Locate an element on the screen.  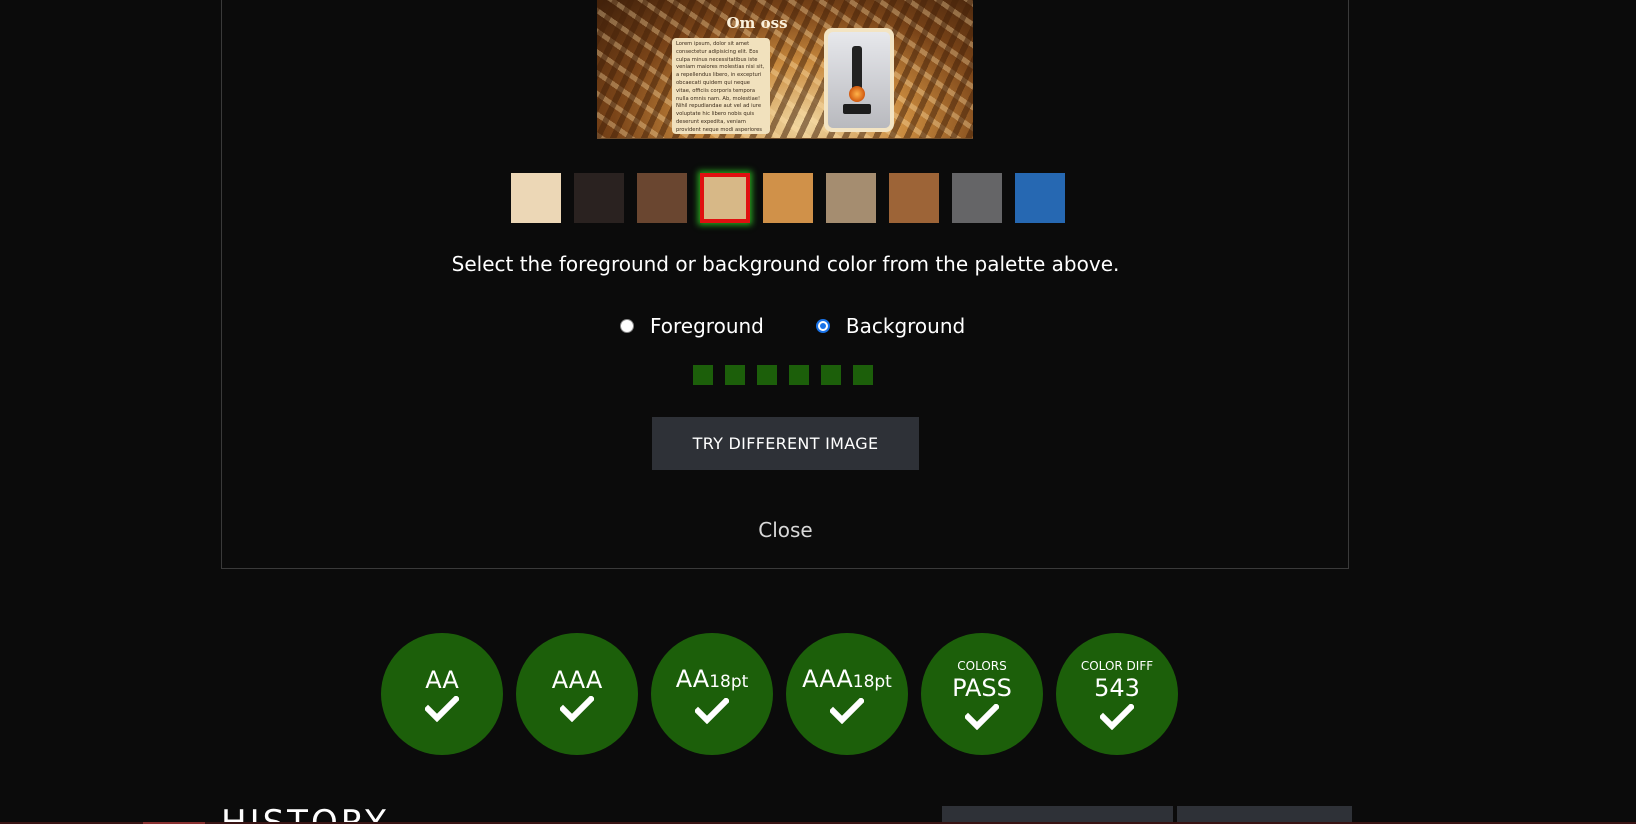
preview-photo is located at coordinates (859, 80).